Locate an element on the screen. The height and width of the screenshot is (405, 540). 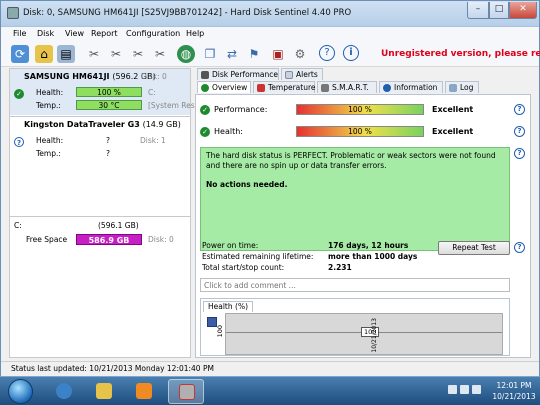
tab-disk-performance: Disk Performance is located at coordinates (238, 74).